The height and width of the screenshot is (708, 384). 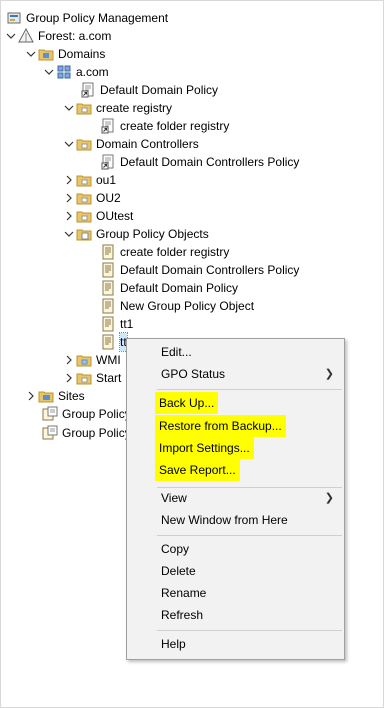 I want to click on tree-label: tt1, so click(x=127, y=324).